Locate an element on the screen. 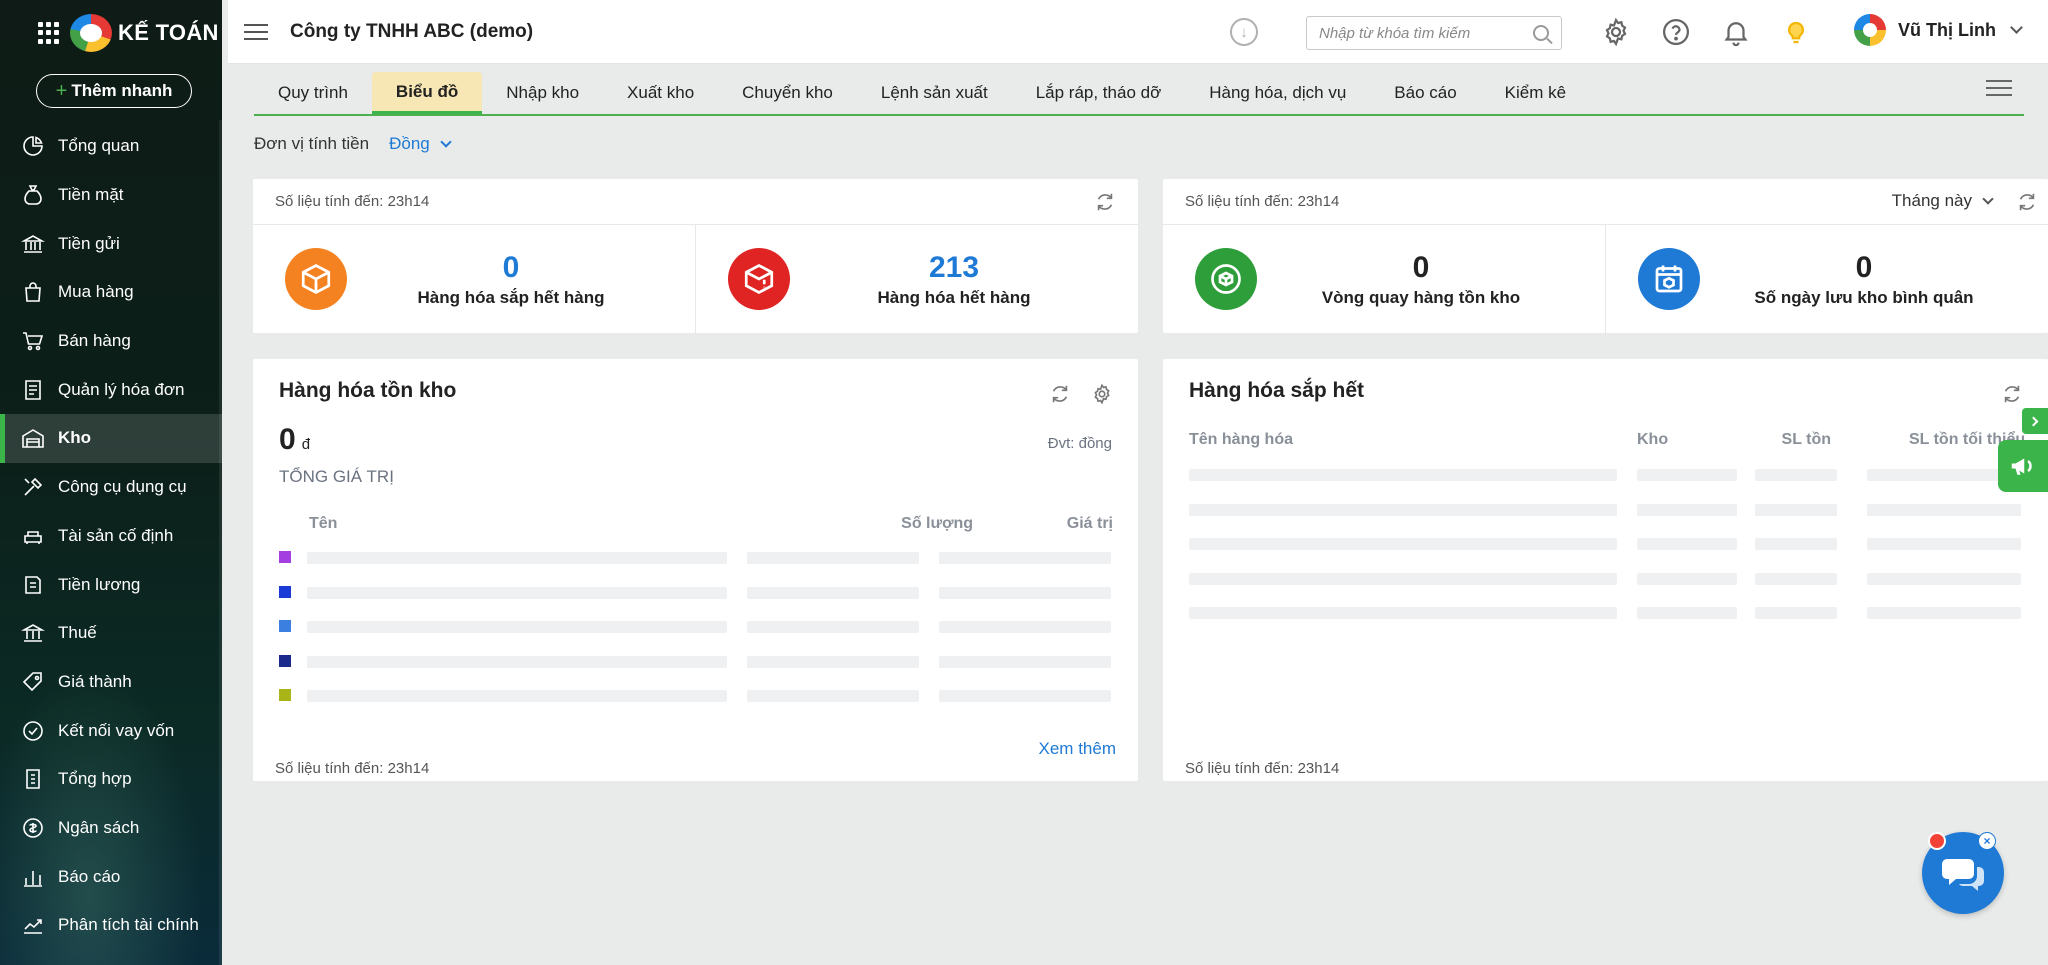 The width and height of the screenshot is (2048, 965). sidebar-item-tổng-hợp: Tổng hợp is located at coordinates (111, 779).